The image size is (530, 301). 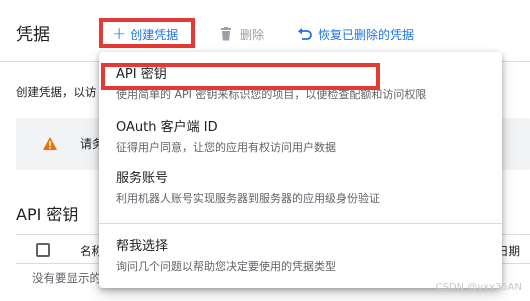 I want to click on delete-button: 删除, so click(x=241, y=34).